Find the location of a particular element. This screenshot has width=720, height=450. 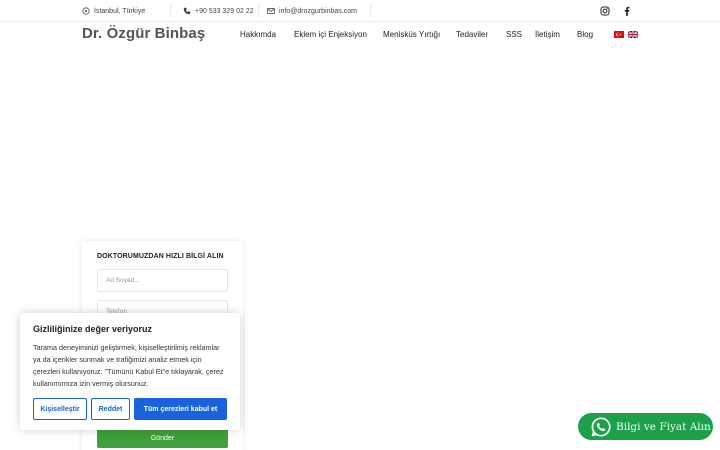

instagram-icon is located at coordinates (605, 11).